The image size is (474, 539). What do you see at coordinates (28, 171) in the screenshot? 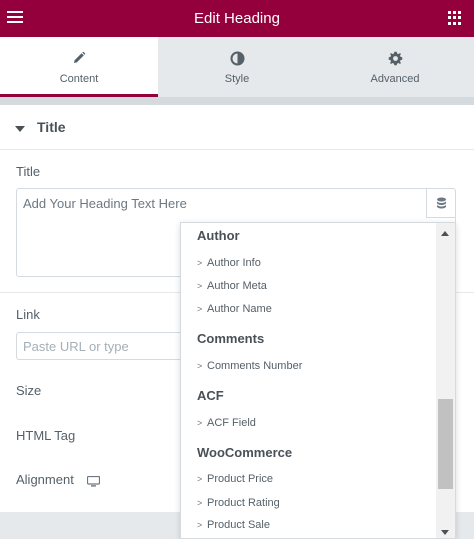
I see `title-label: Title` at bounding box center [28, 171].